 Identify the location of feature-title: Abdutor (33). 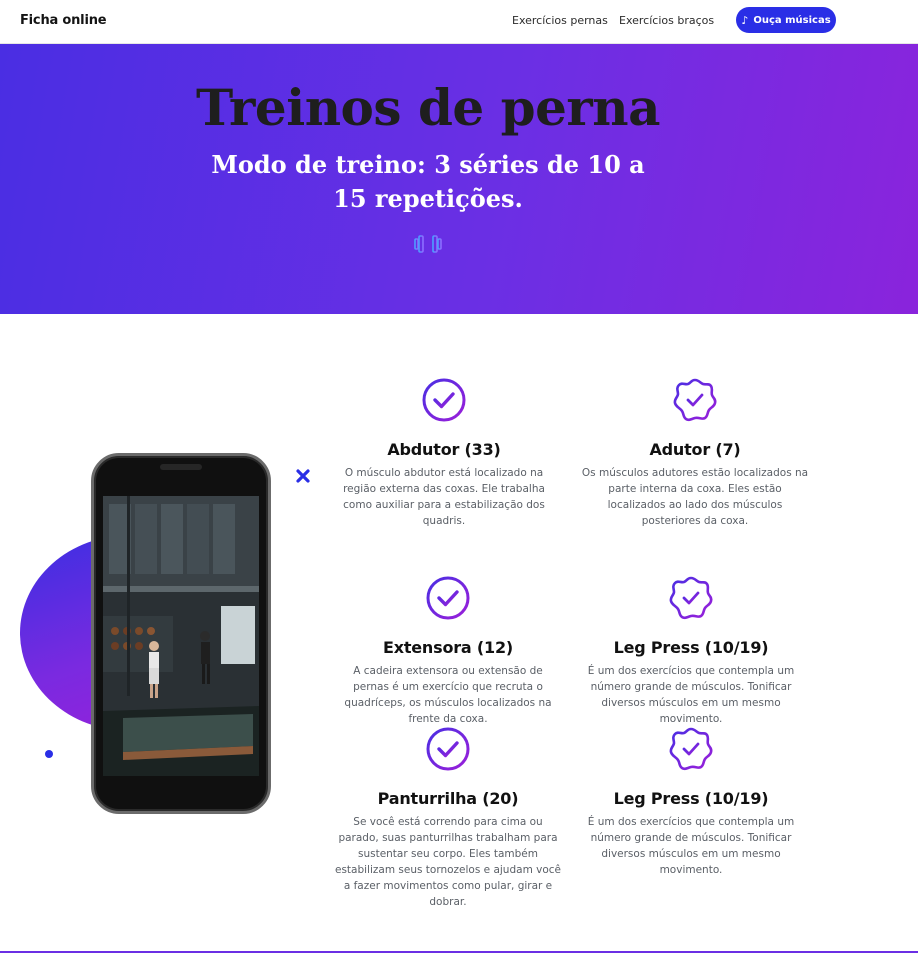
(444, 449).